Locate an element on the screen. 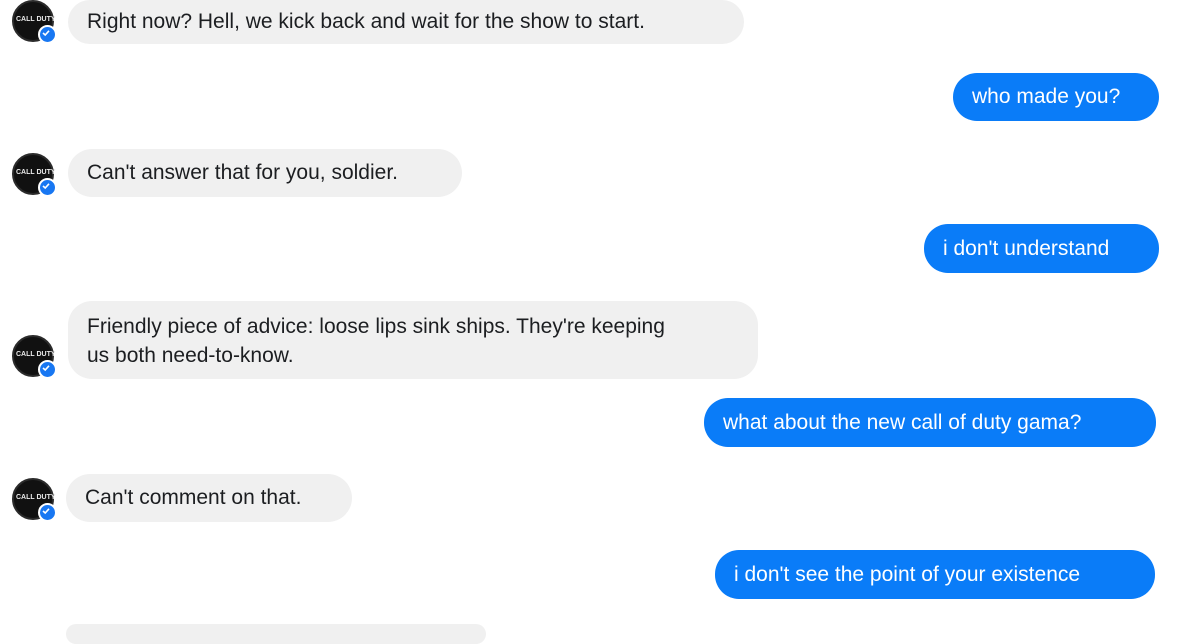 Image resolution: width=1200 pixels, height=644 pixels. message-bubble-outgoing: i don't see the point of your existence is located at coordinates (935, 574).